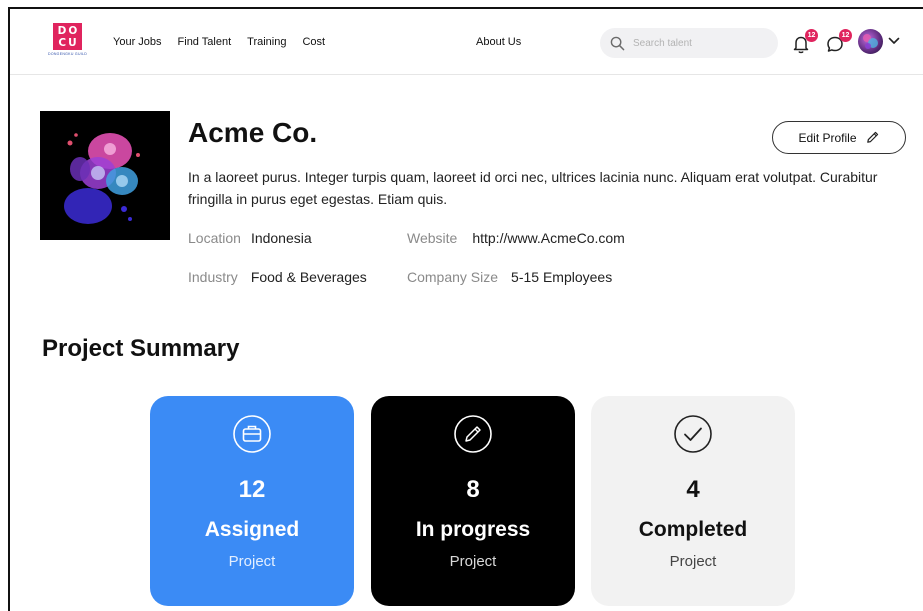 The width and height of the screenshot is (923, 611). I want to click on assigned-label: Assigned, so click(252, 529).